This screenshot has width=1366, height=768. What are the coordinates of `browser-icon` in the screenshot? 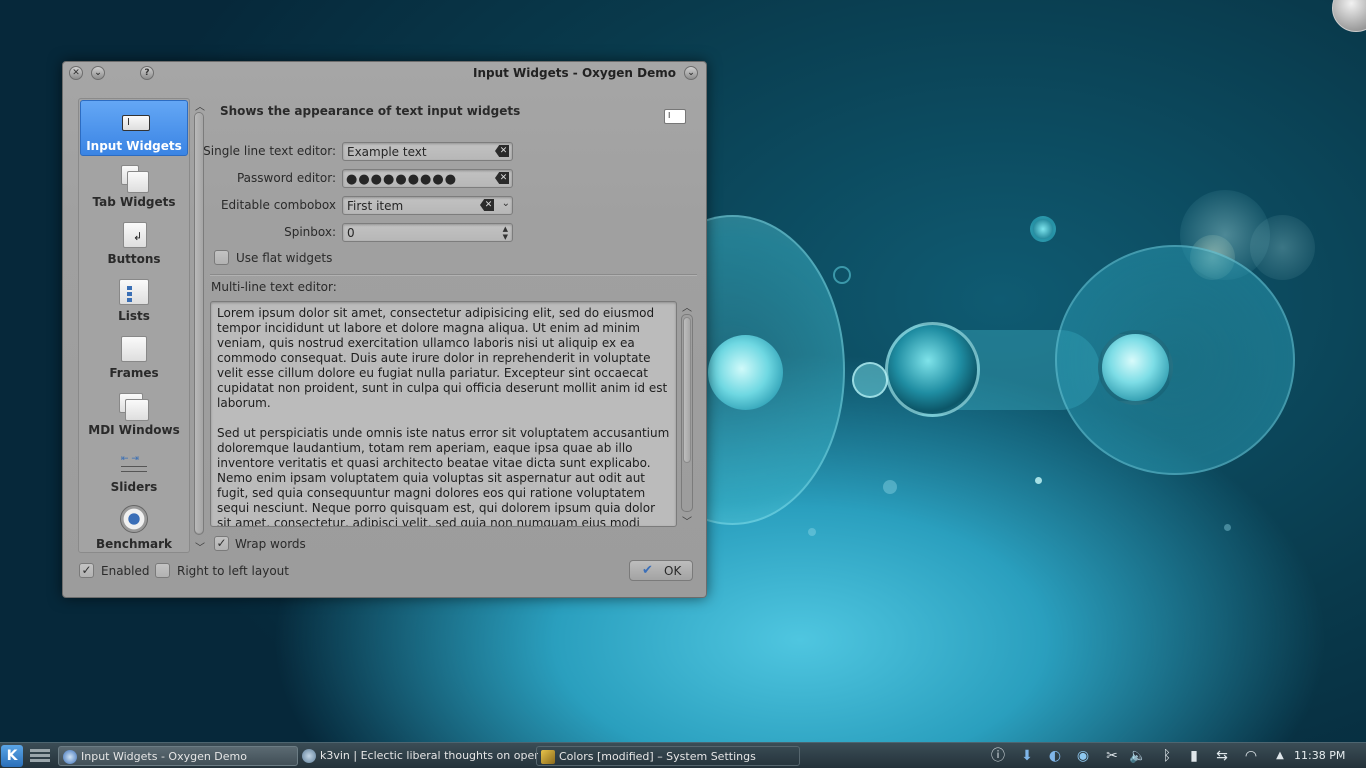 It's located at (309, 756).